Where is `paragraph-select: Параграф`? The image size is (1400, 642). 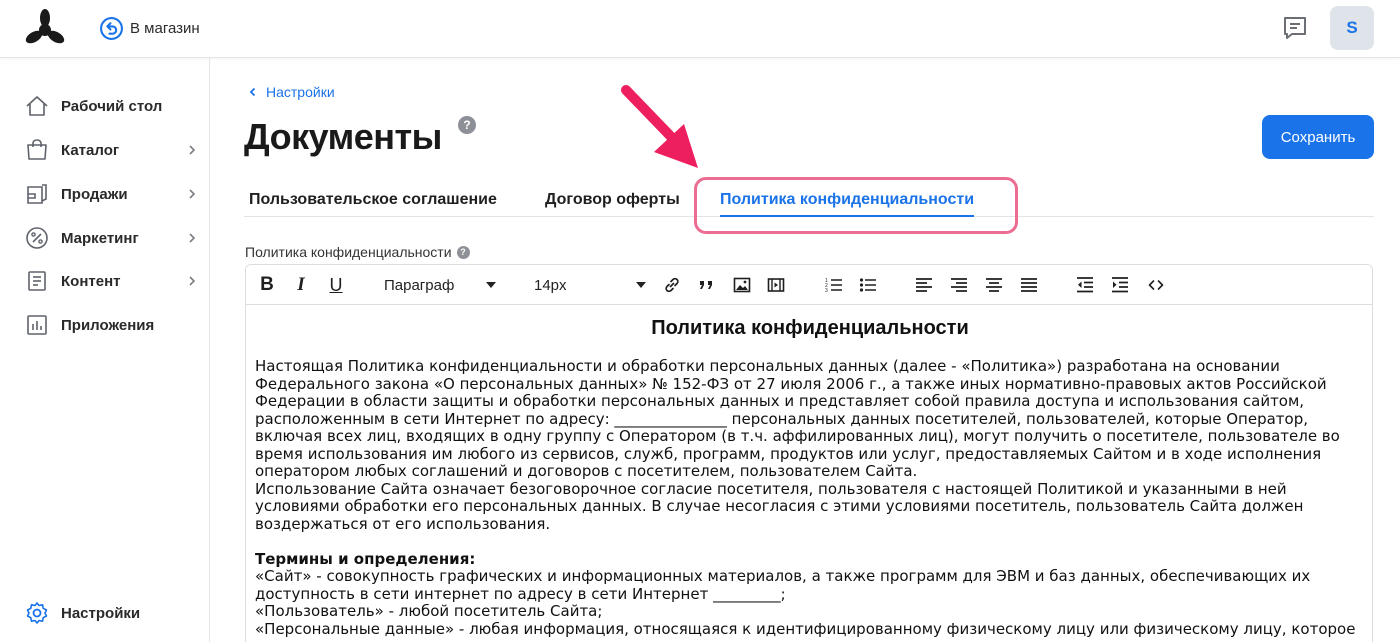 paragraph-select: Параграф is located at coordinates (441, 285).